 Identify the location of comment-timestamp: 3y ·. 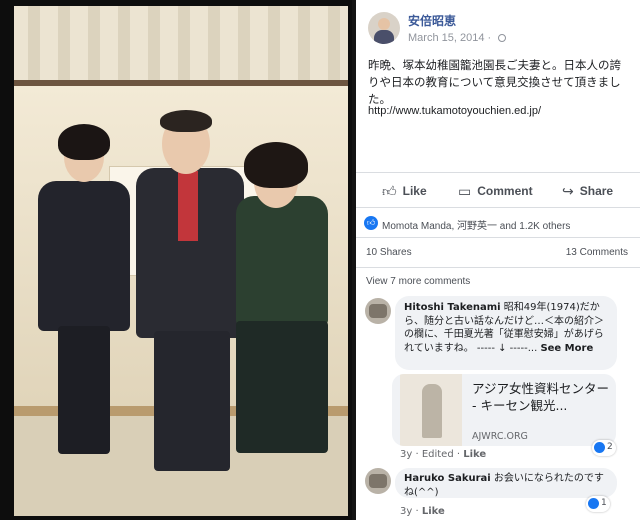
(411, 511).